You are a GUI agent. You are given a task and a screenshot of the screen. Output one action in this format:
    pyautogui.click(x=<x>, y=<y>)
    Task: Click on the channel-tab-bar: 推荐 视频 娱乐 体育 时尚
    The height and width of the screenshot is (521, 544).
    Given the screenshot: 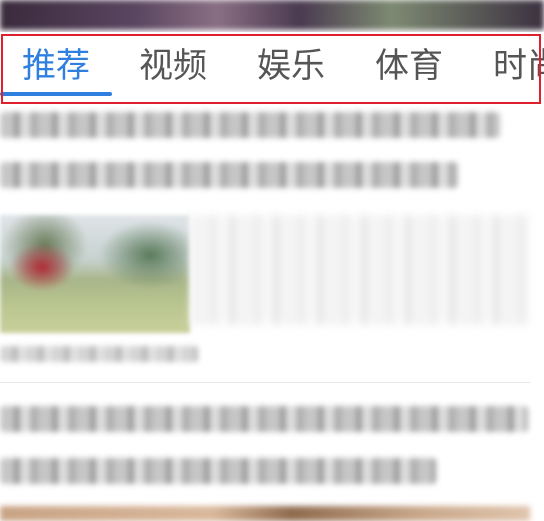 What is the action you would take?
    pyautogui.click(x=272, y=68)
    